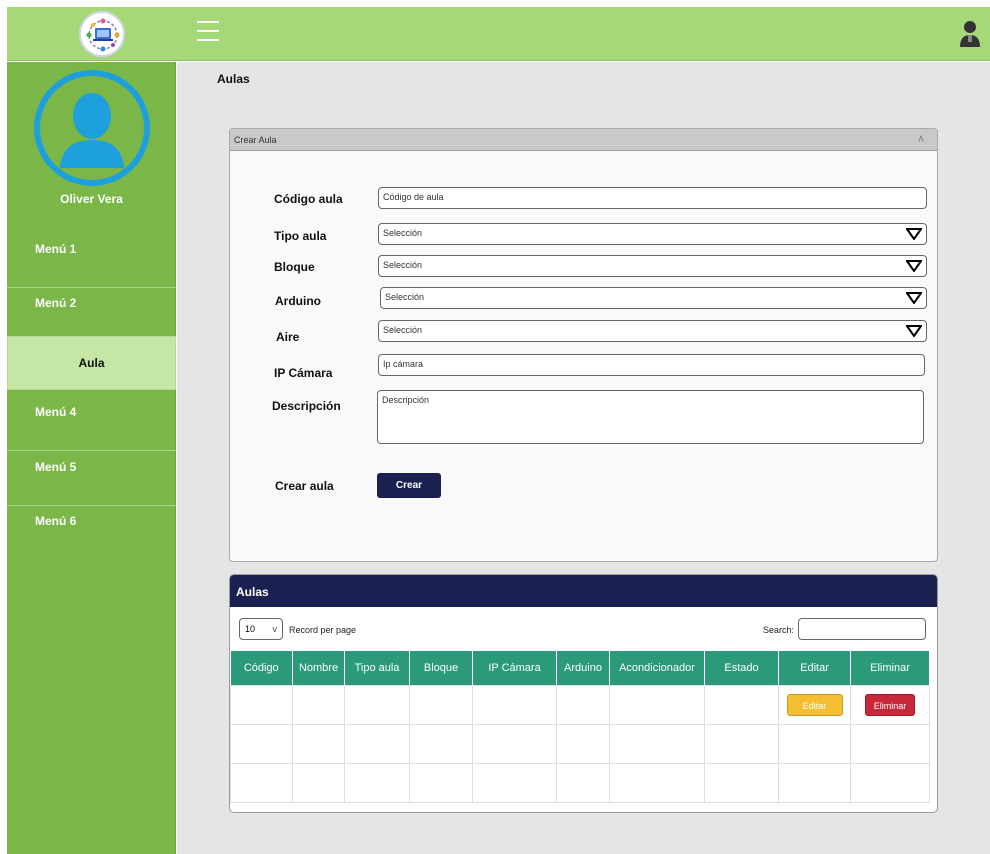  Describe the element at coordinates (652, 266) in the screenshot. I see `bloque-select: Selección` at that location.